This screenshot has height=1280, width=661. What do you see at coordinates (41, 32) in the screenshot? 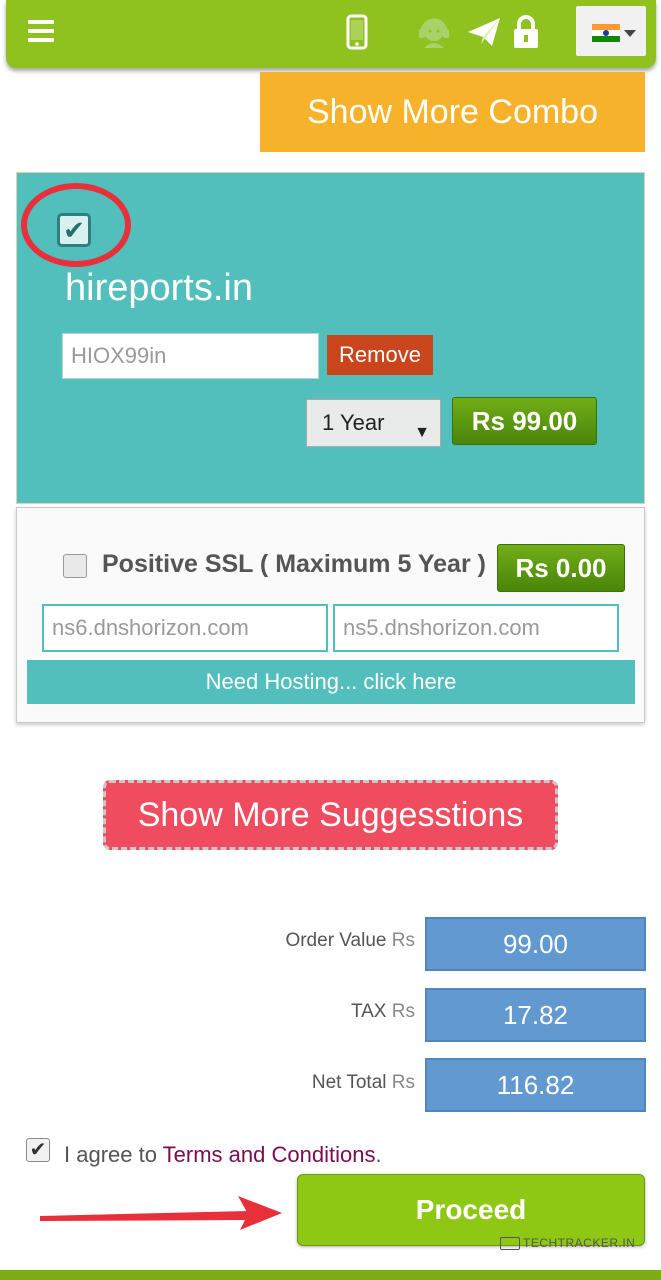
I see `menu-icon` at bounding box center [41, 32].